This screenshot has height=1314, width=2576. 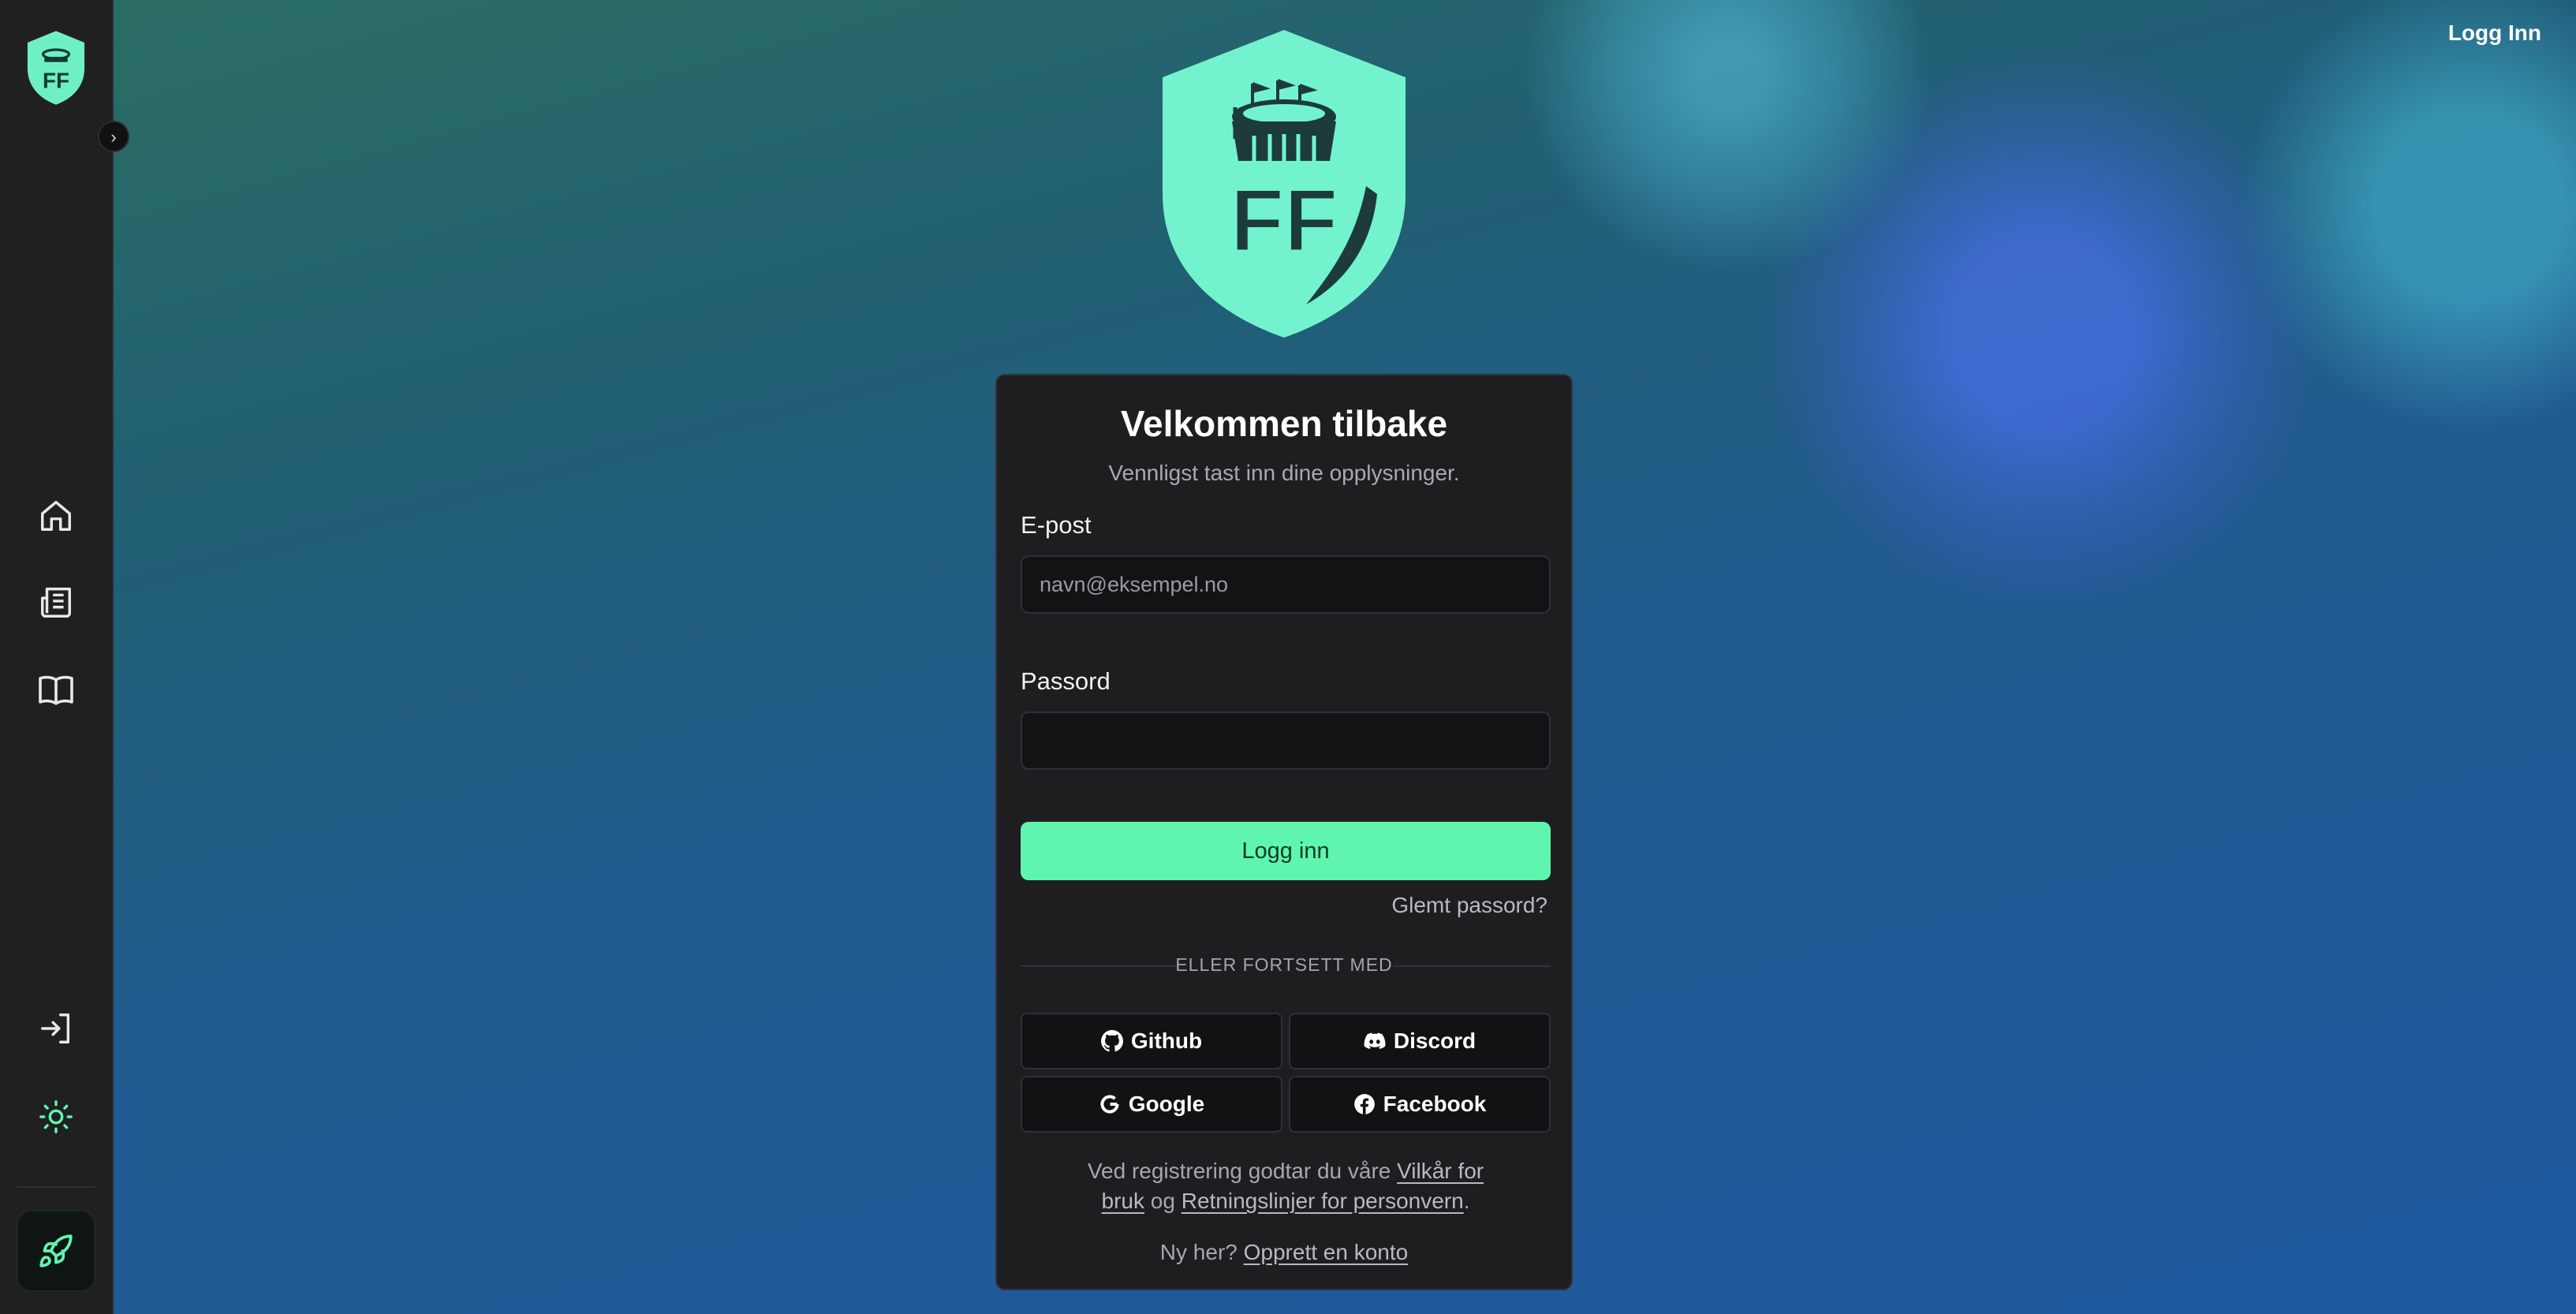 I want to click on google-button: Google, so click(x=1151, y=1104).